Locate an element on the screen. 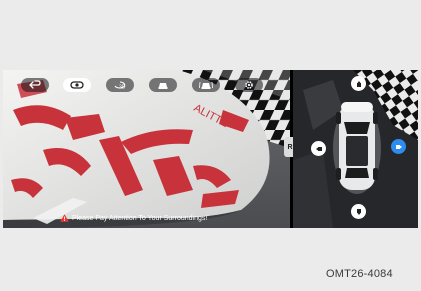 The height and width of the screenshot is (291, 421). rotate-3d-button: 3D is located at coordinates (120, 85).